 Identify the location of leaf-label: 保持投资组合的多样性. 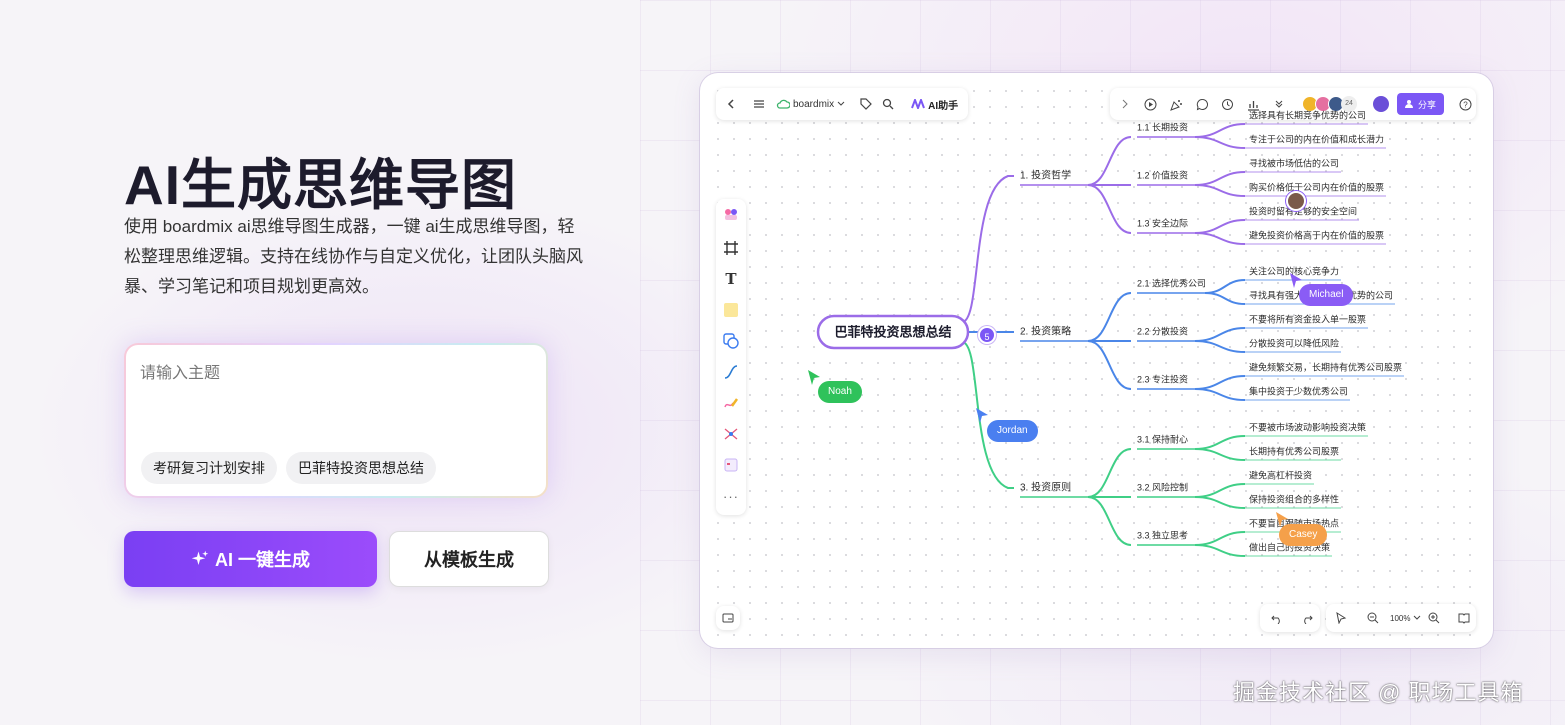
(1294, 498).